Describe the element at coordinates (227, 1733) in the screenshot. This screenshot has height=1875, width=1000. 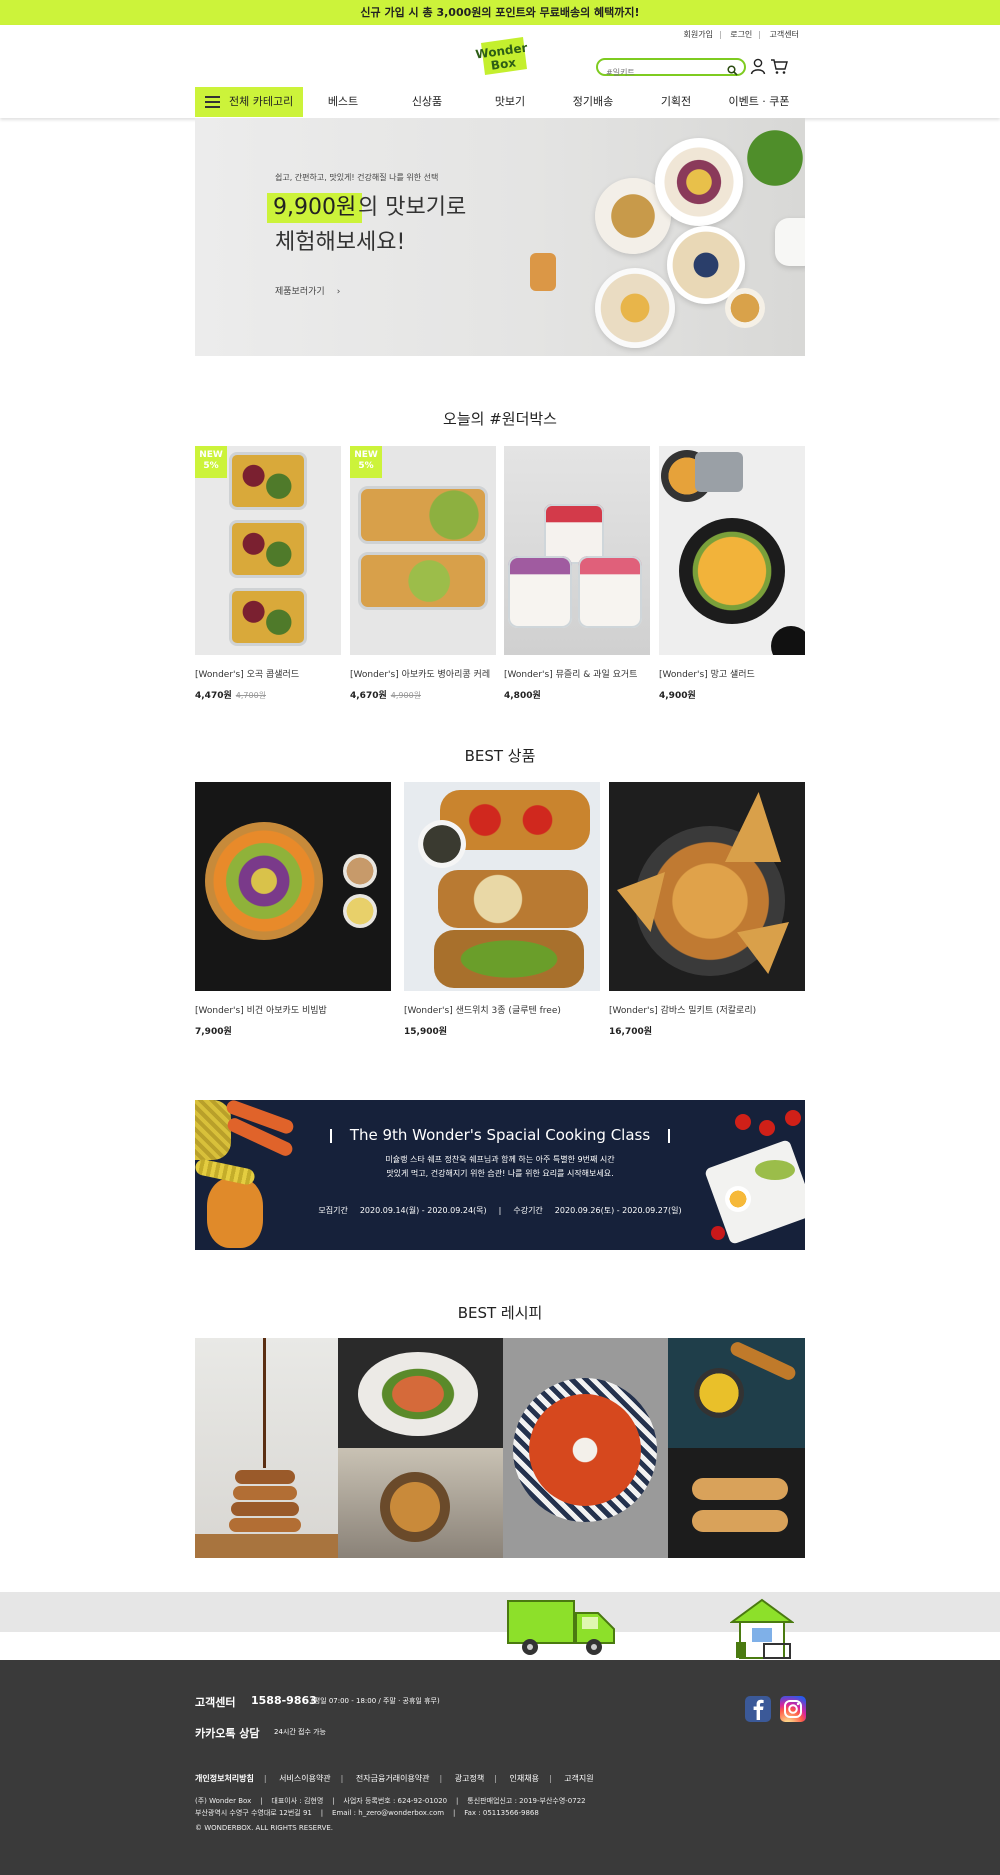
I see `footer-kakao-label: 카카오톡 상담` at that location.